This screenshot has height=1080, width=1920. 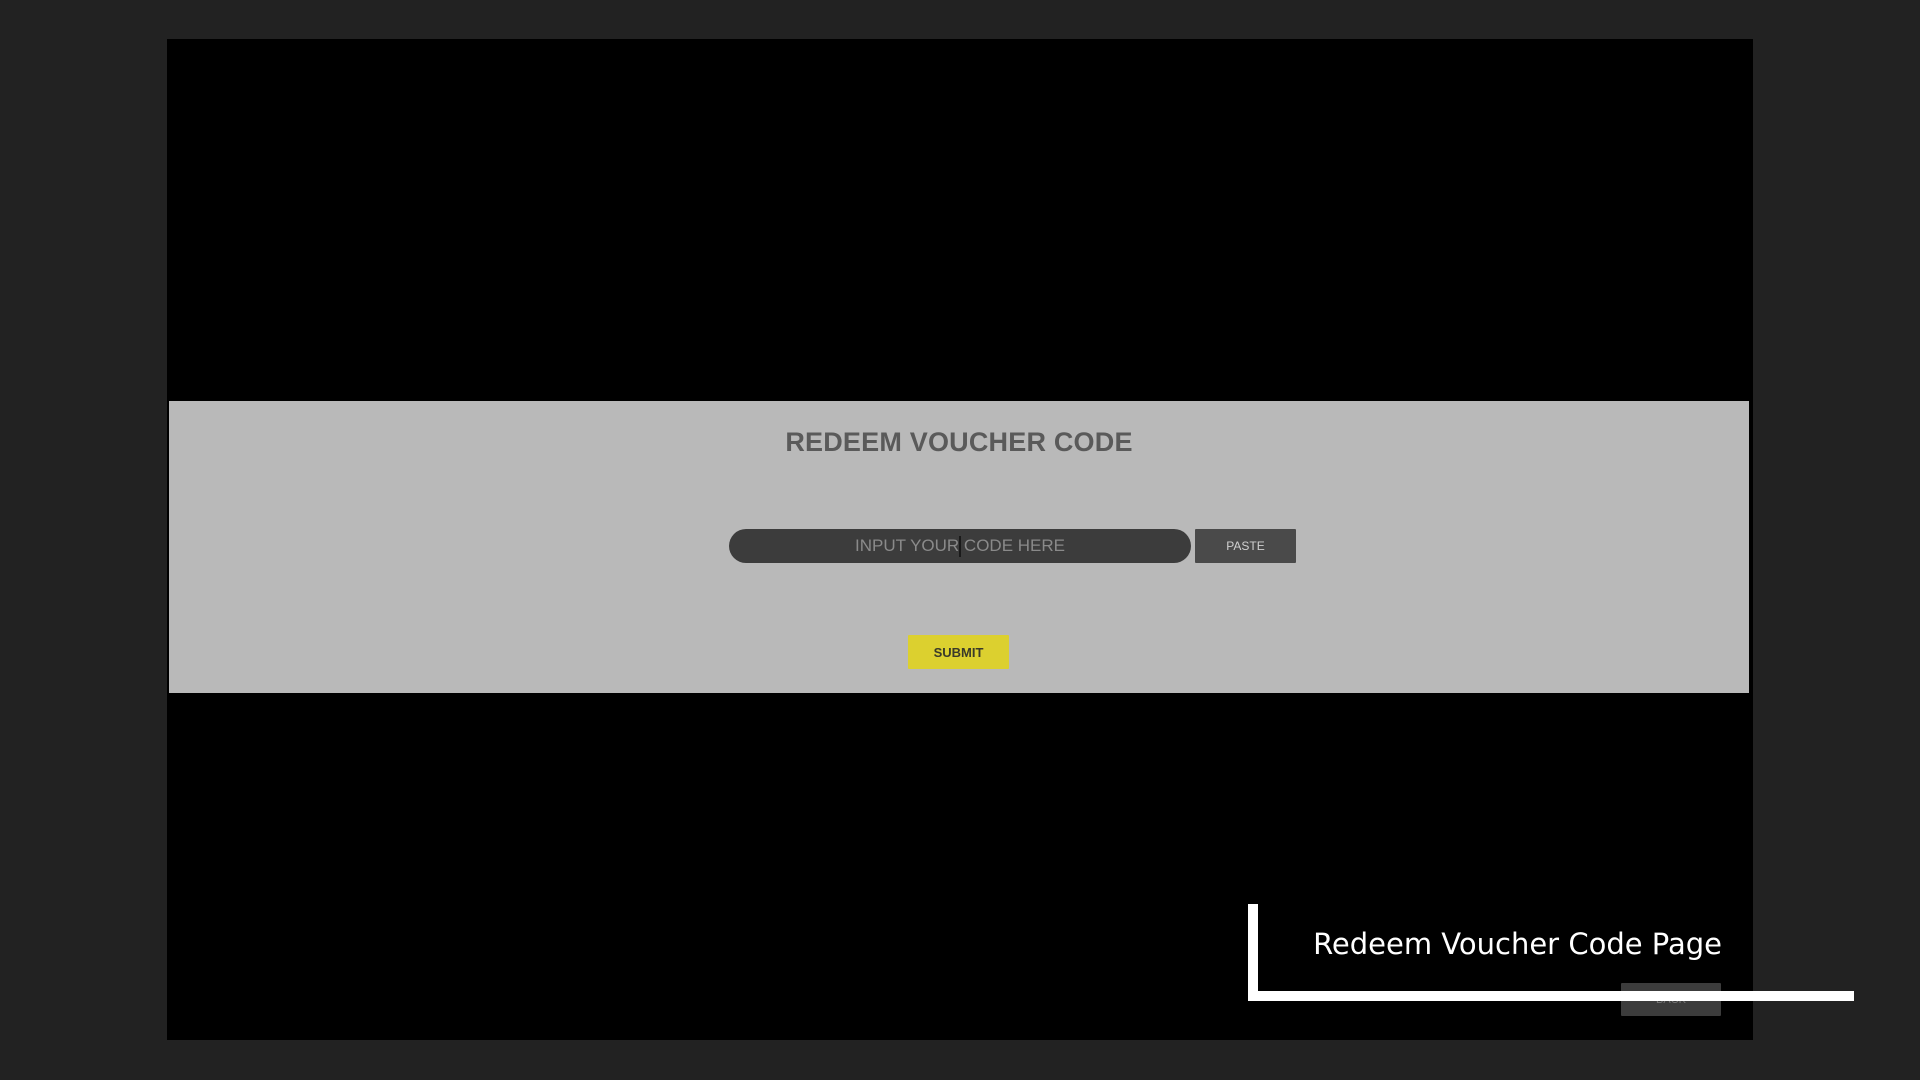 I want to click on page-title: REDEEM VOUCHER CODE, so click(x=959, y=442).